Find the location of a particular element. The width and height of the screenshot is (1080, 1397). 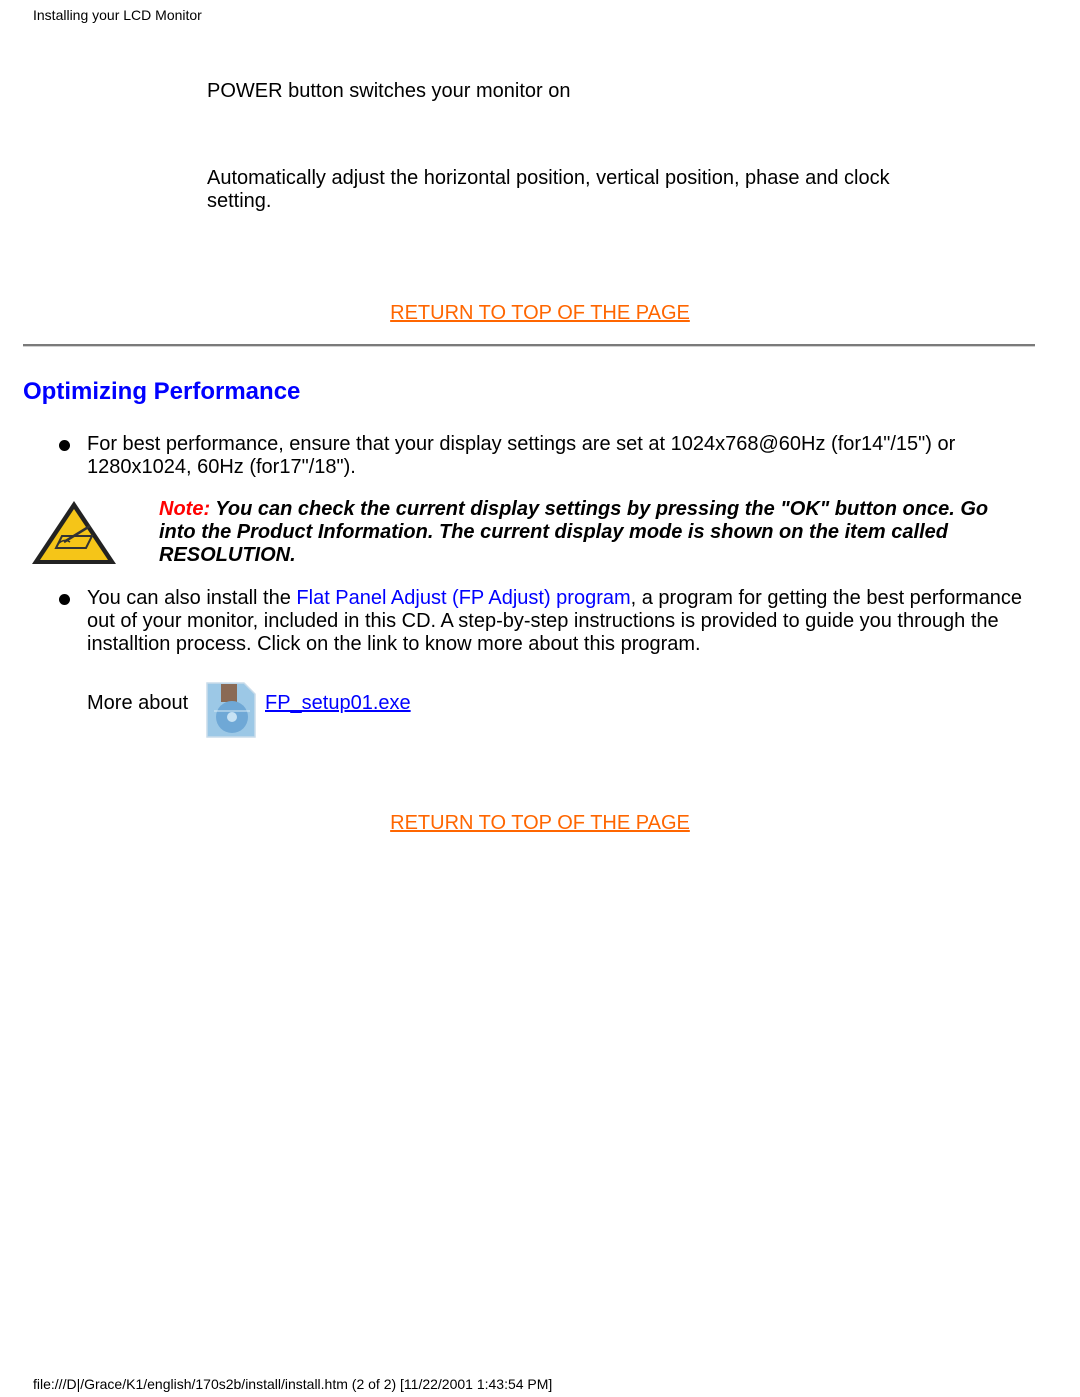

warning-triangle-icon is located at coordinates (74, 533).